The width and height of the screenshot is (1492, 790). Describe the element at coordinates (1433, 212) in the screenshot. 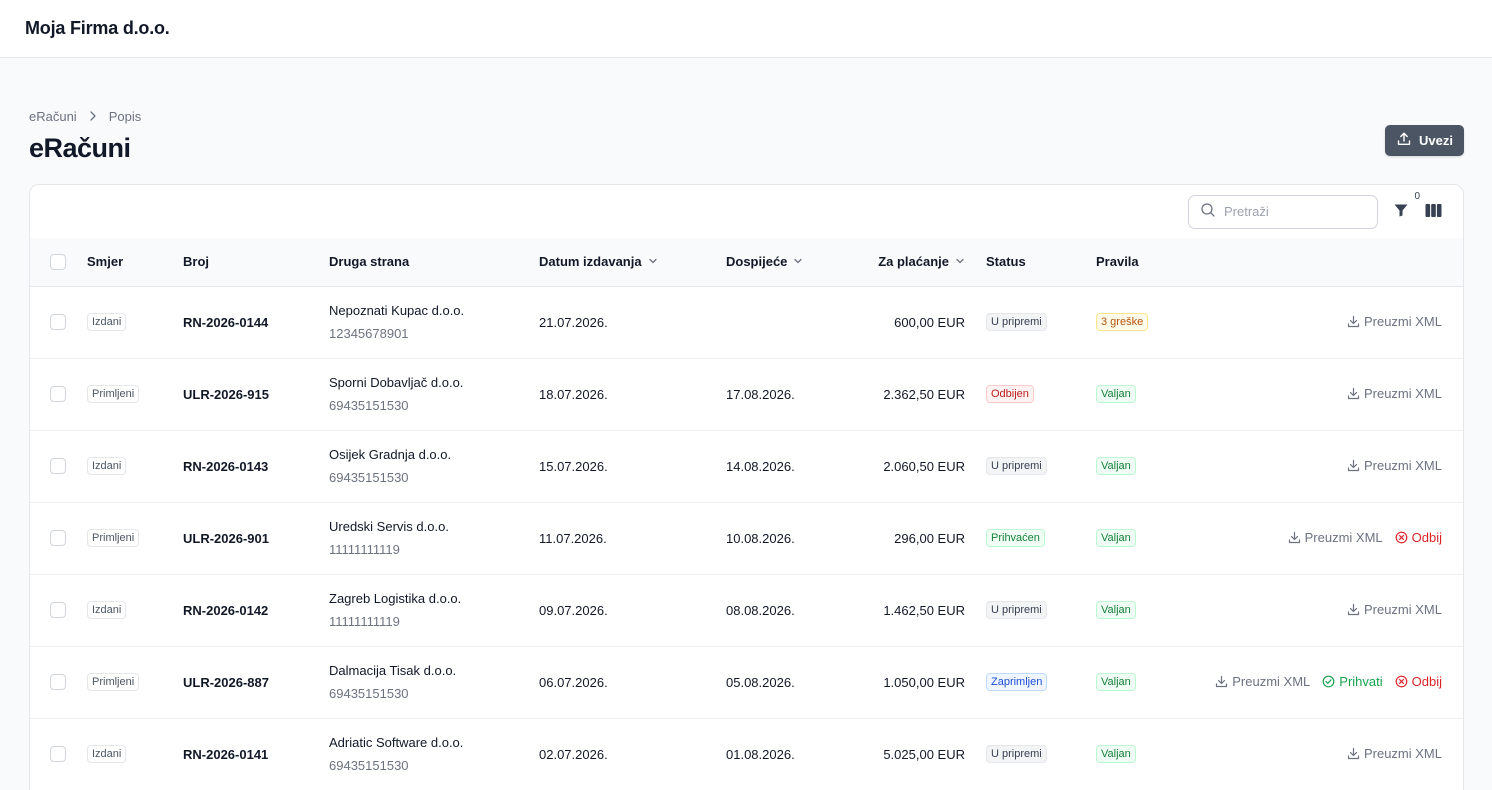

I see `columns-button` at that location.